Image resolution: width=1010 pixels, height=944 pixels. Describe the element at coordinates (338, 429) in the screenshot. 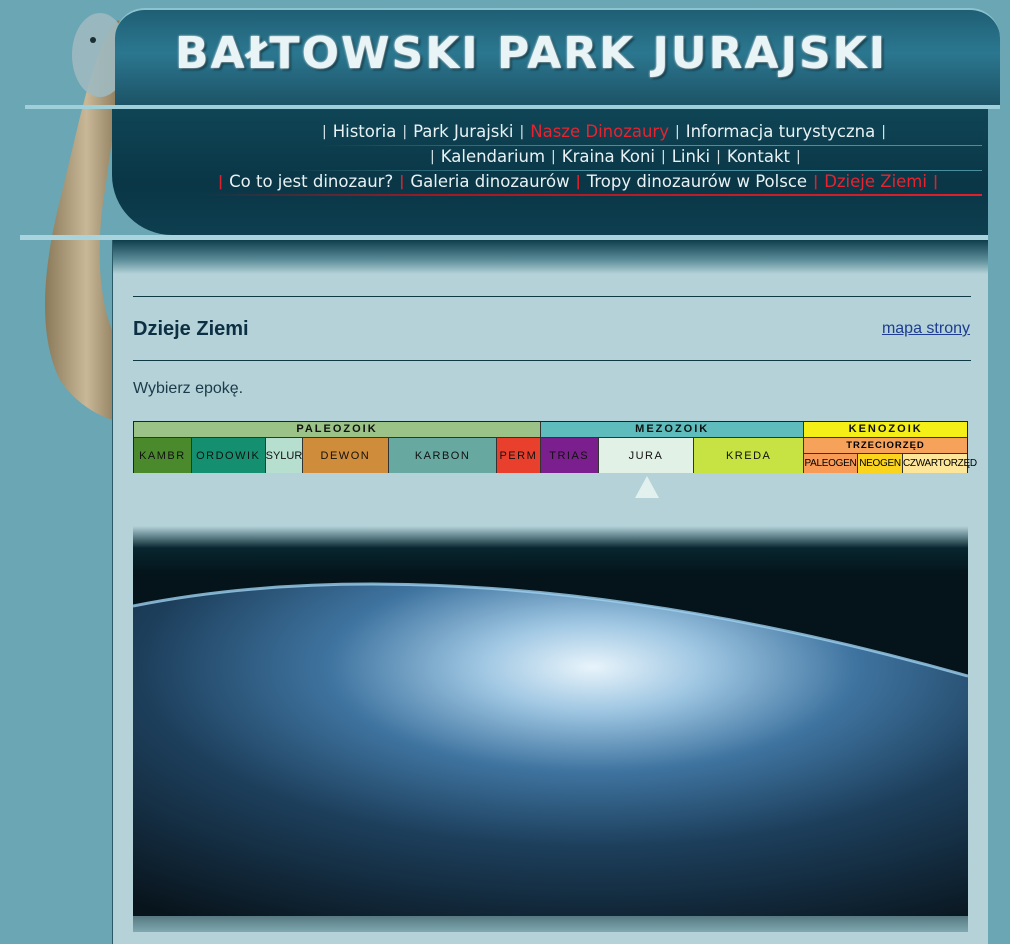

I see `era-paleozoik: PALEOZOIK` at that location.